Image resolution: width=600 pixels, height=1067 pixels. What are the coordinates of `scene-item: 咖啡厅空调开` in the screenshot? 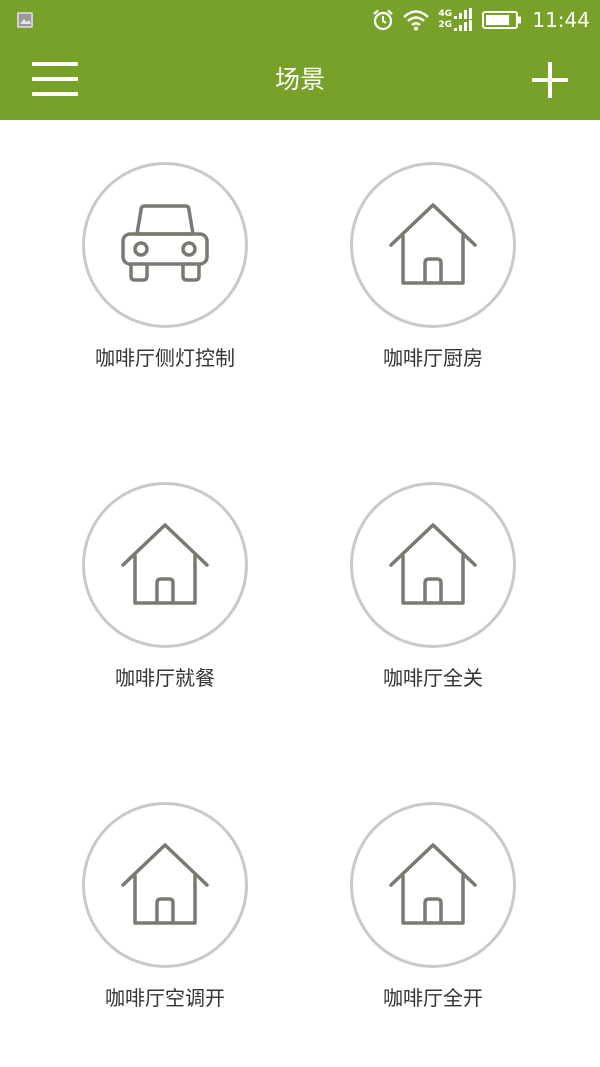 It's located at (165, 890).